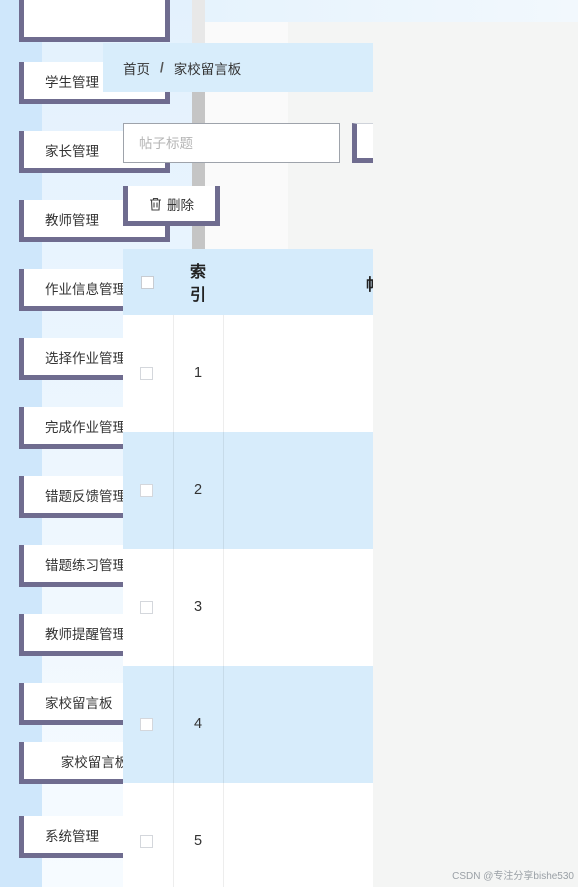 This screenshot has width=578, height=887. What do you see at coordinates (197, 284) in the screenshot?
I see `column-header-index: 索引` at bounding box center [197, 284].